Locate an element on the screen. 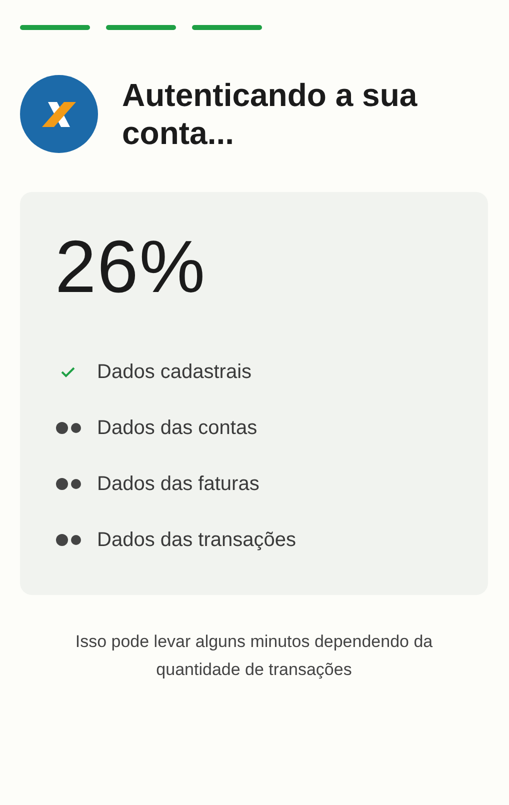 The height and width of the screenshot is (805, 509). bank-logo-icon is located at coordinates (59, 114).